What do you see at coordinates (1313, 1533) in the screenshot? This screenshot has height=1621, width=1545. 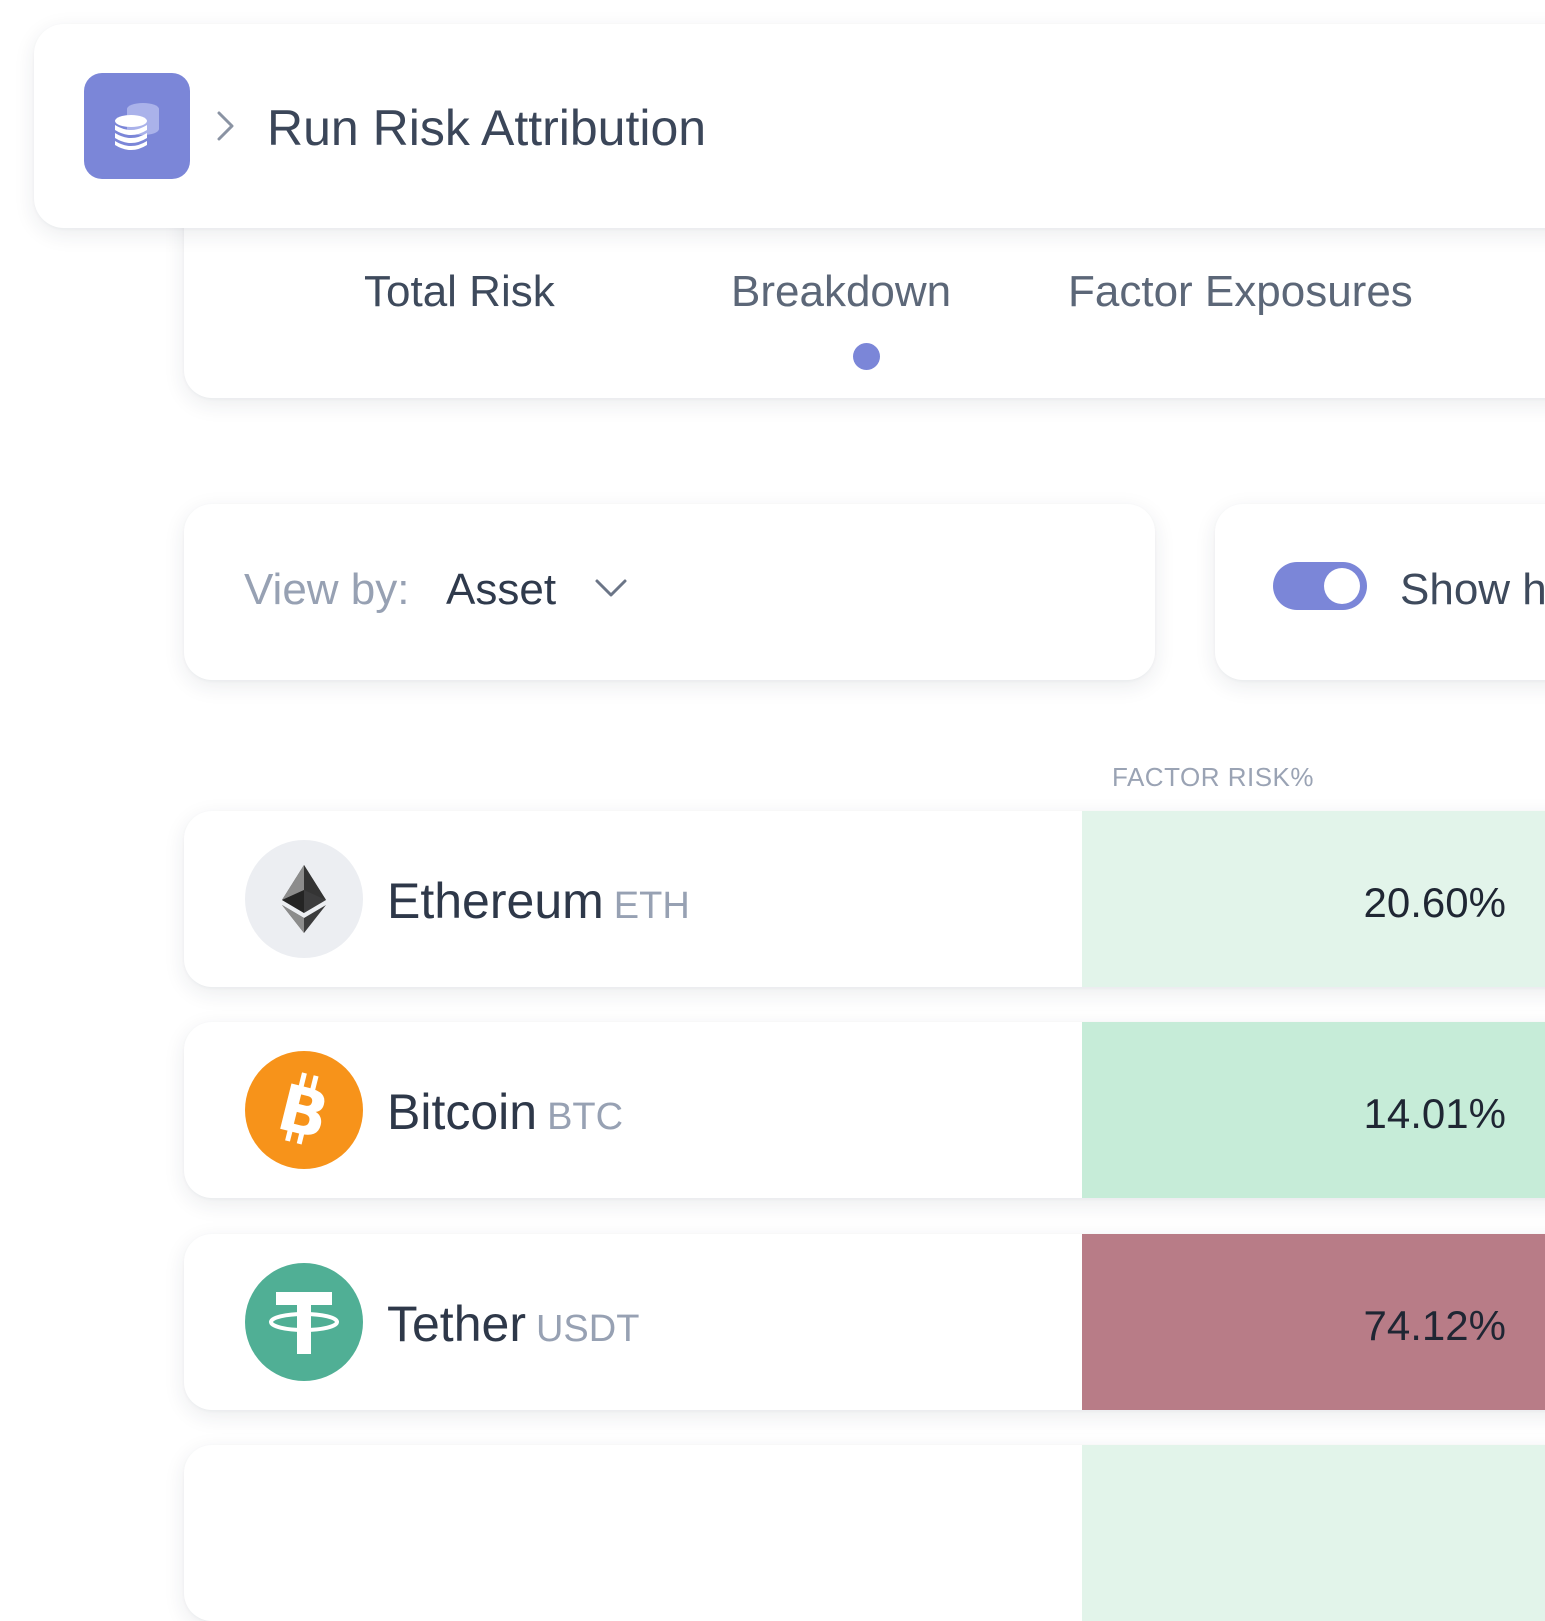 I see `factor-risk-cell` at bounding box center [1313, 1533].